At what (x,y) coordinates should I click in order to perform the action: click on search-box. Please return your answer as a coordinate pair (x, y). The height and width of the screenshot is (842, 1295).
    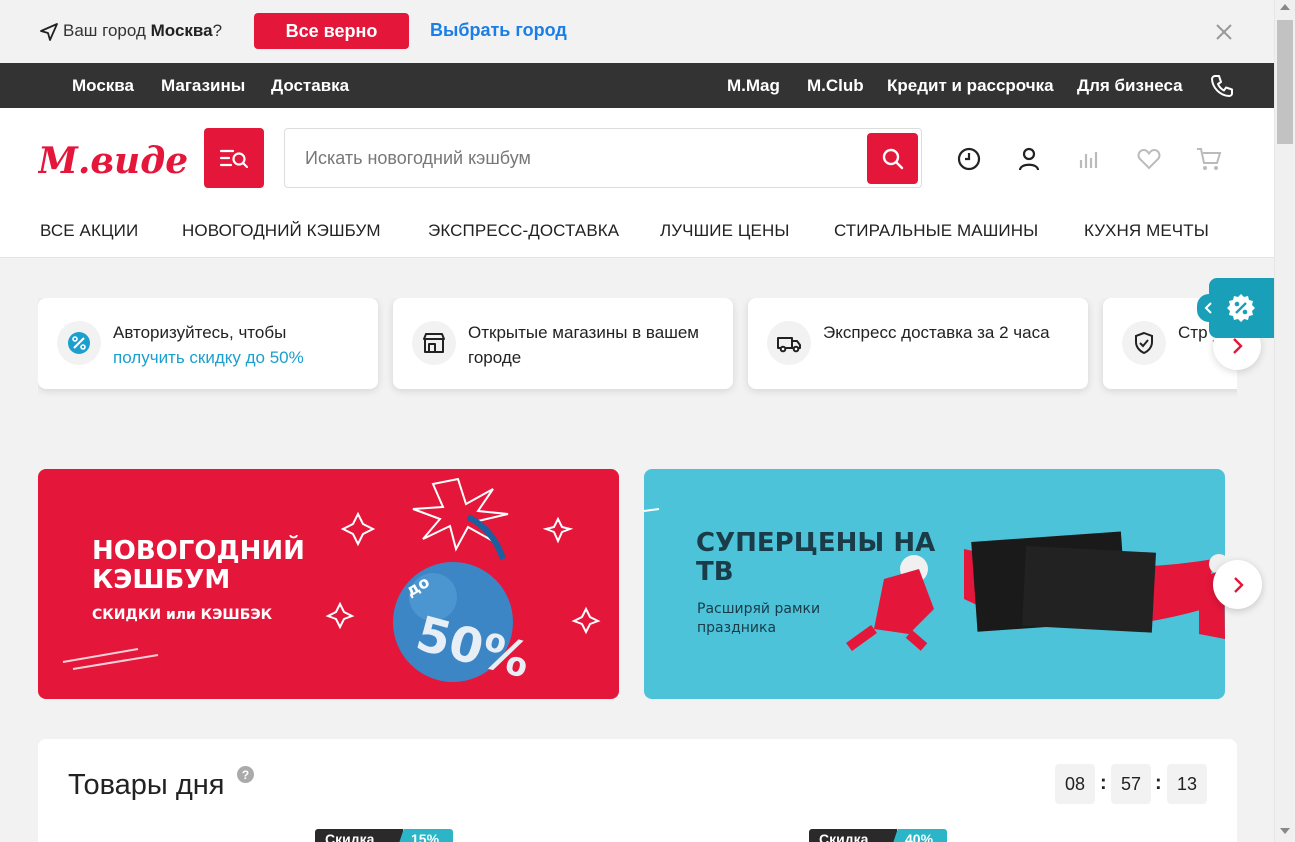
    Looking at the image, I should click on (603, 158).